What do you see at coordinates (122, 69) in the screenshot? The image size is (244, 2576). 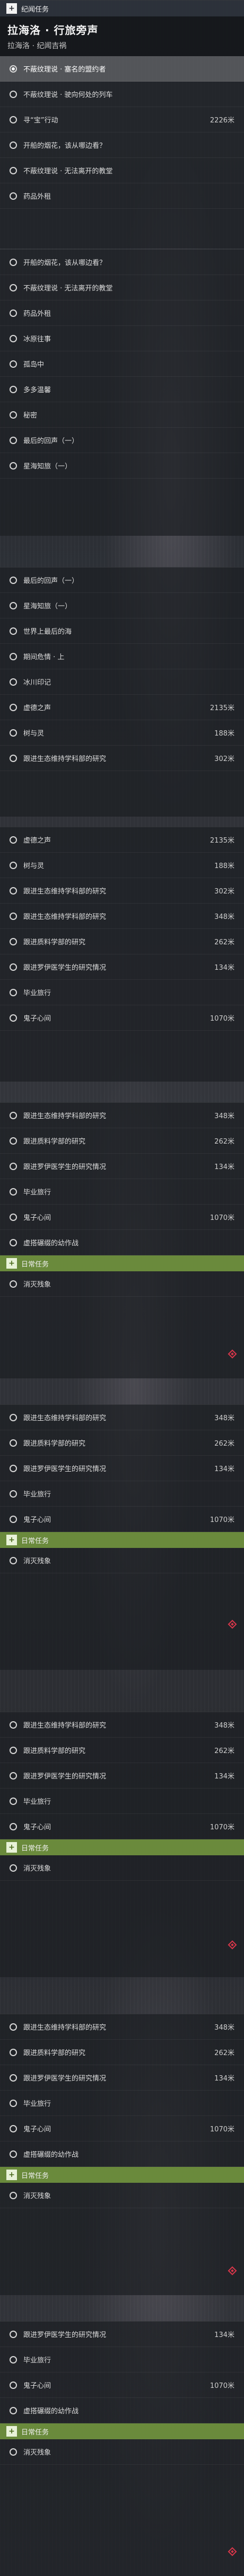 I see `quest-row: 不蔽纹理说 · 塞名的盟约者` at bounding box center [122, 69].